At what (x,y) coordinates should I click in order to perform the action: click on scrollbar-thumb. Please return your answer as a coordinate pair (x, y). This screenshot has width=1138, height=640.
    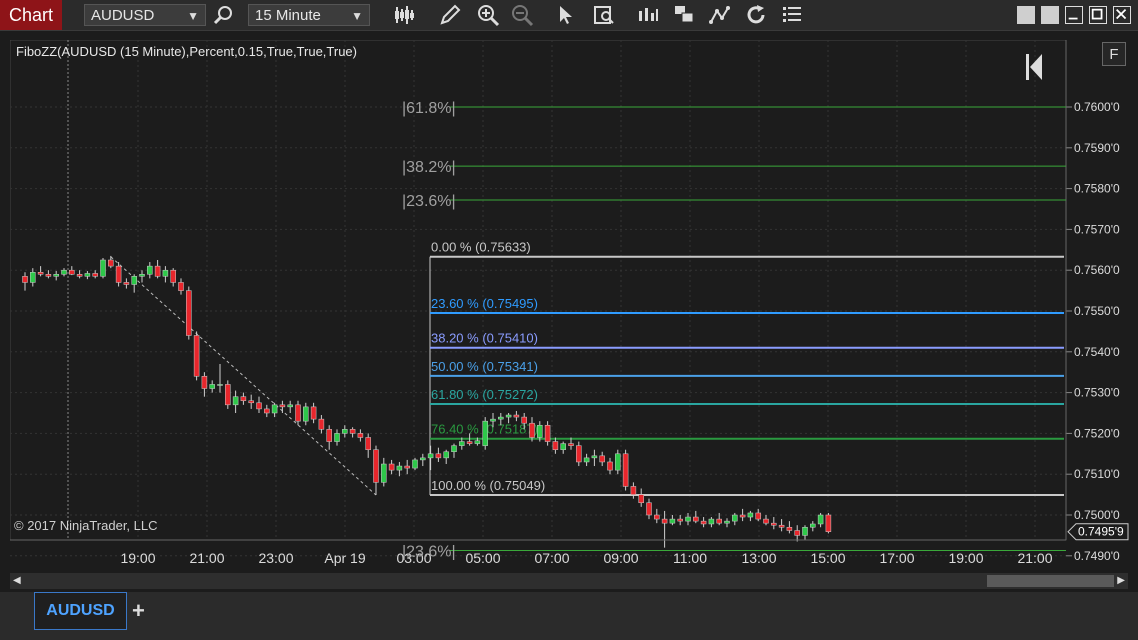
    Looking at the image, I should click on (1050, 581).